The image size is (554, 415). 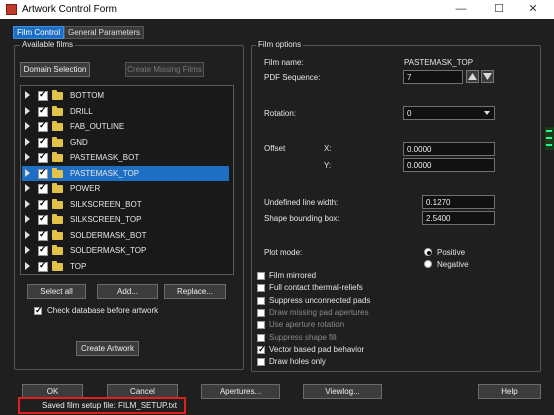 I want to click on film-row: GND, so click(x=125, y=142).